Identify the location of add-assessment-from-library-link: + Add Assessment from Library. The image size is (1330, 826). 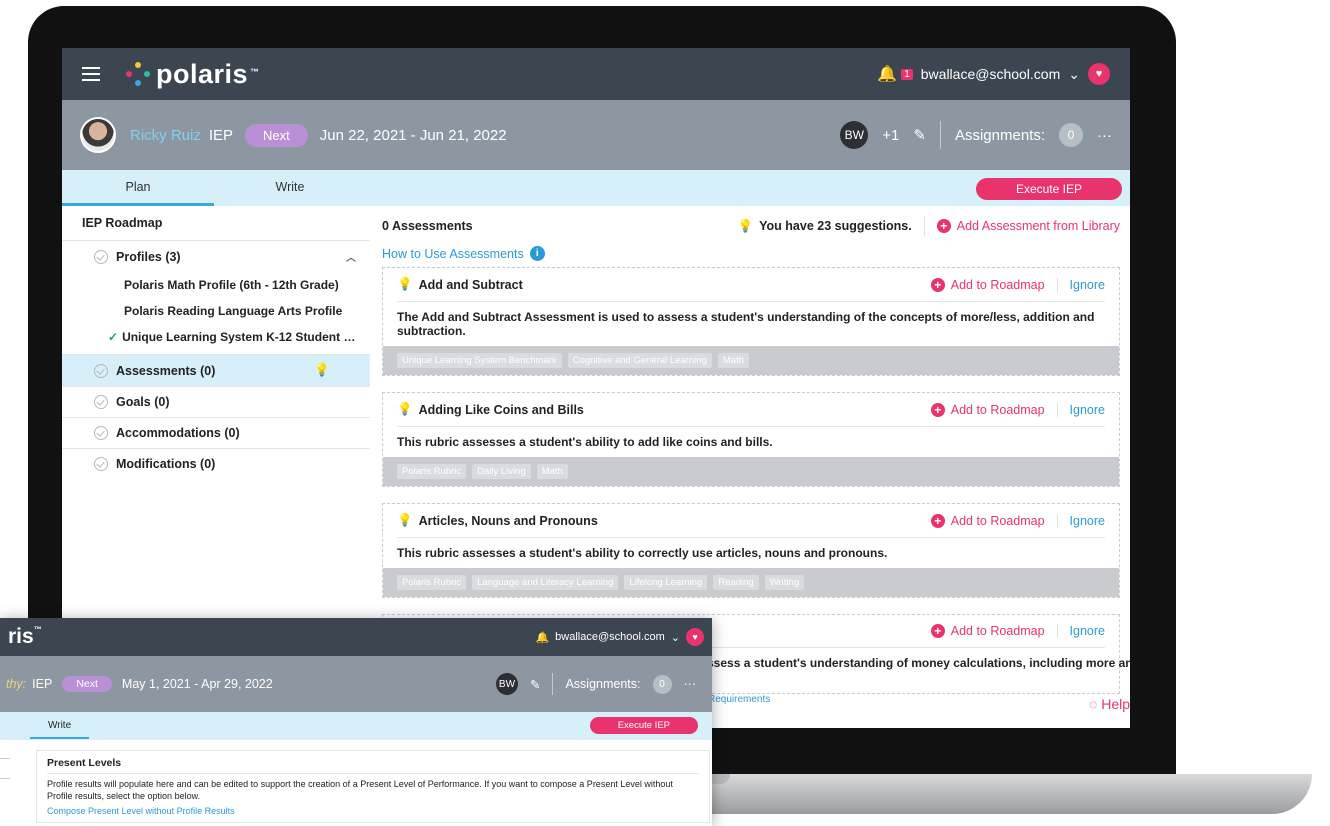
(1028, 226).